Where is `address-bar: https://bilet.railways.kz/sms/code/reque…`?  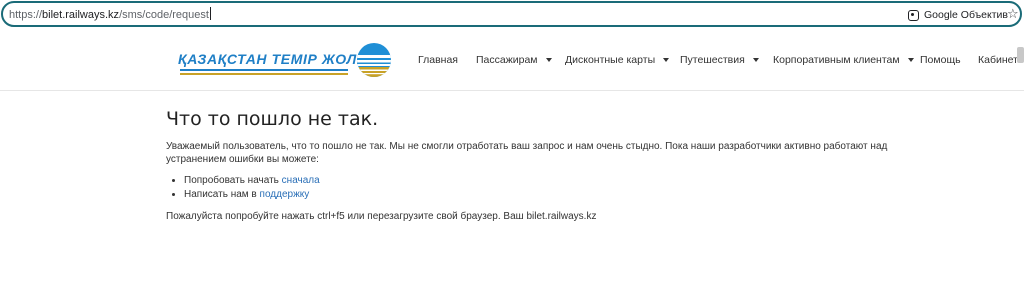
address-bar: https://bilet.railways.kz/sms/code/reque… is located at coordinates (511, 14).